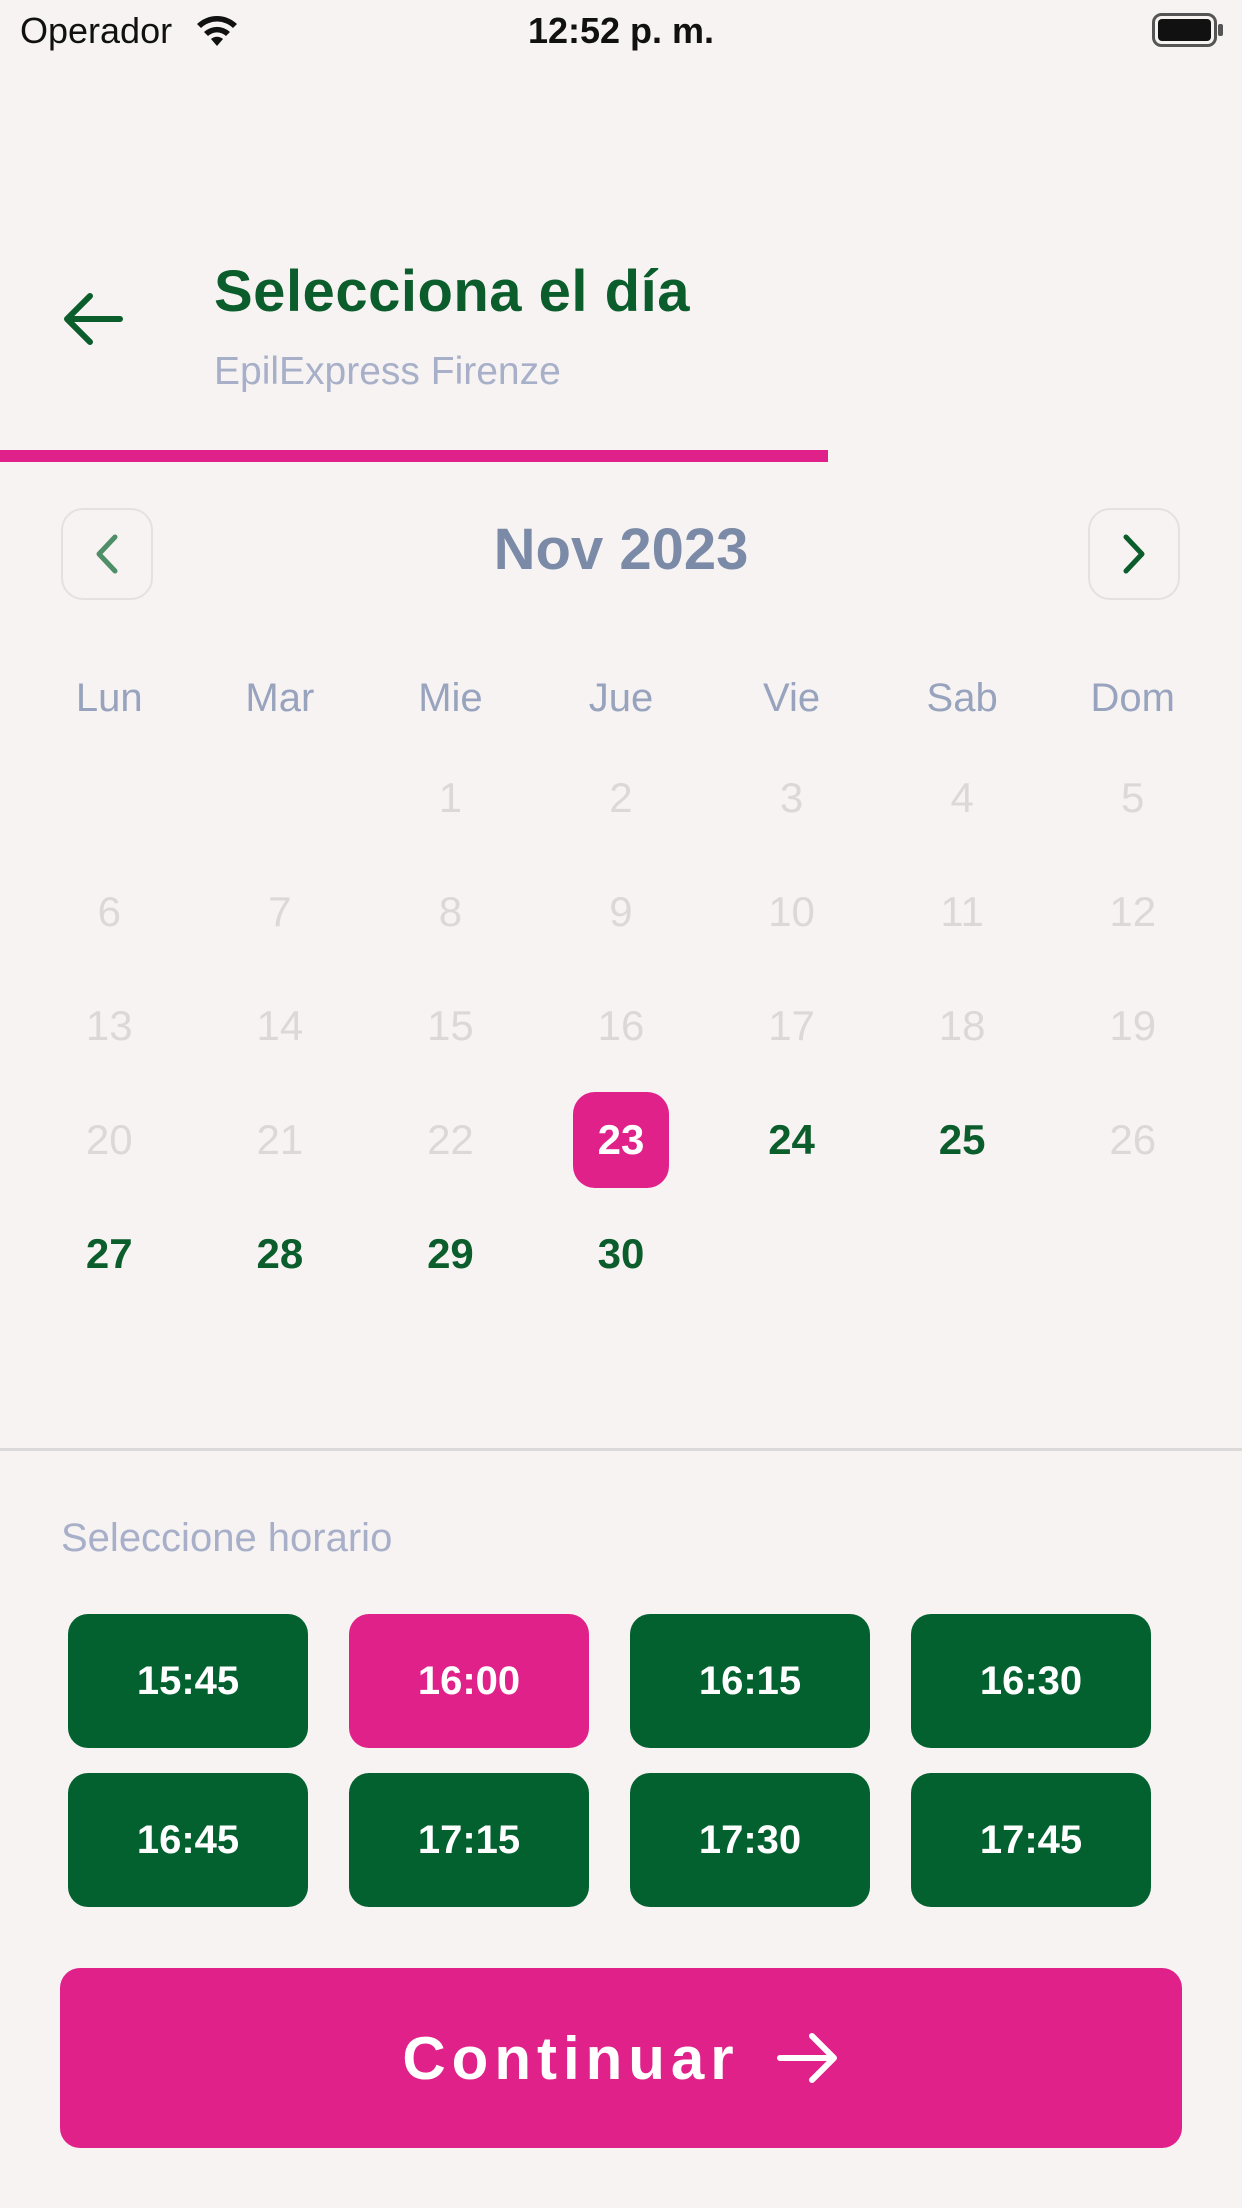 The width and height of the screenshot is (1242, 2208). Describe the element at coordinates (109, 1139) in the screenshot. I see `calendar-day-label: 20` at that location.